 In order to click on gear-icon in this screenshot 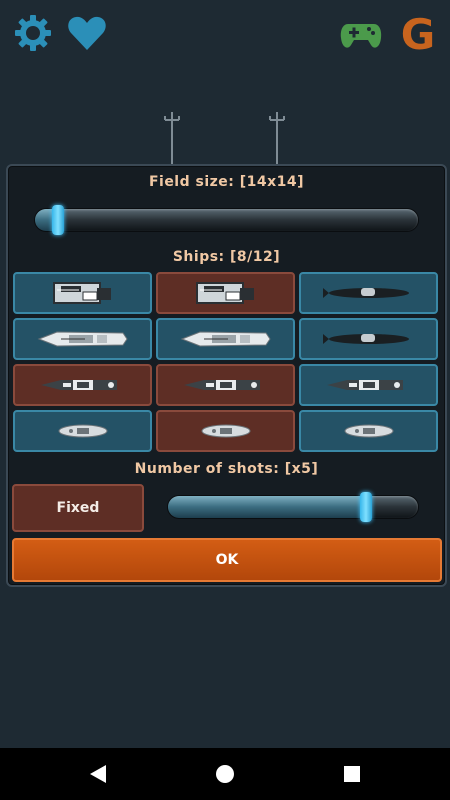, I will do `click(33, 33)`.